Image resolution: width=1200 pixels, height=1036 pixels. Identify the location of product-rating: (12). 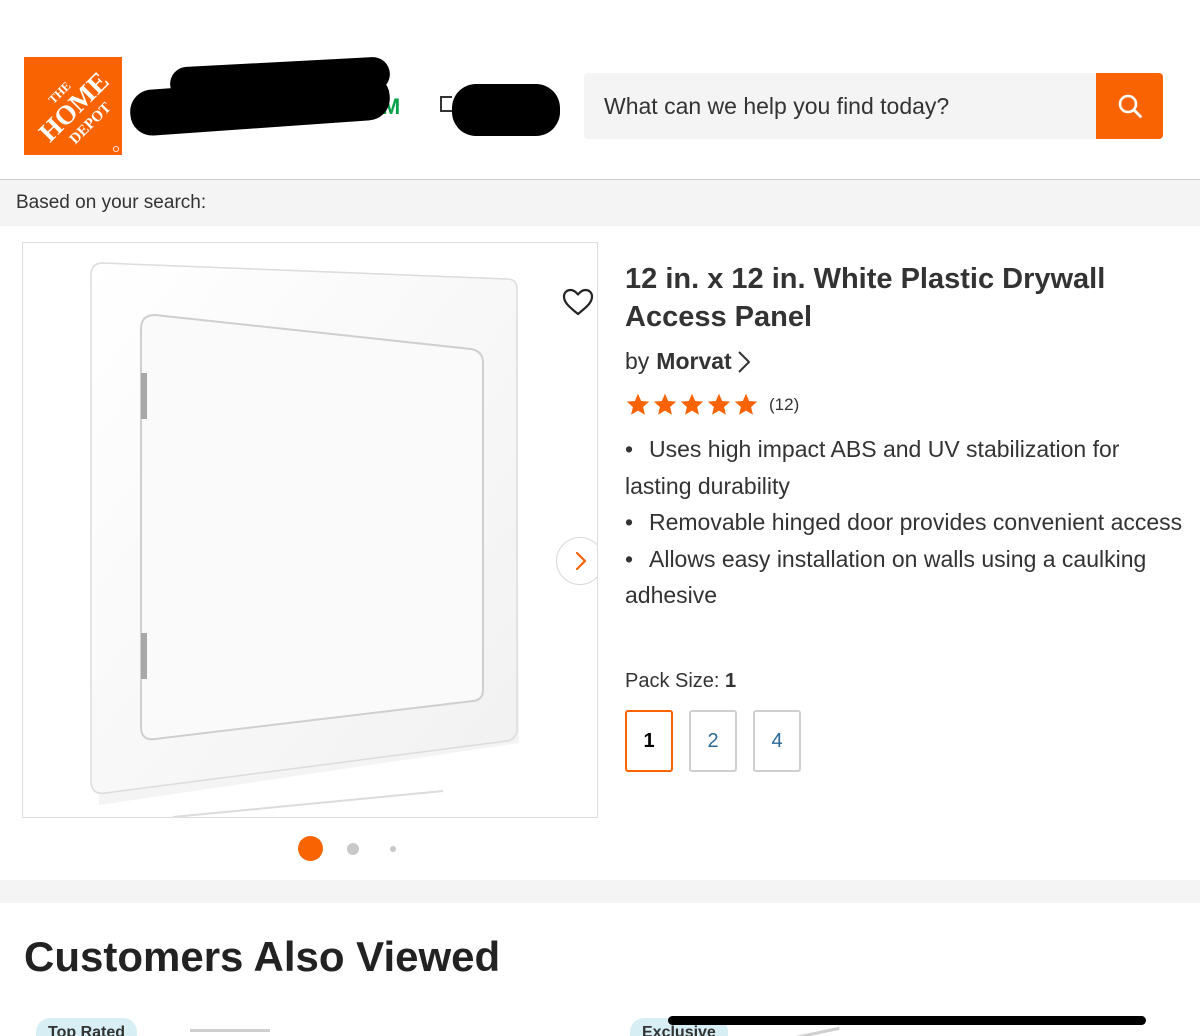
(712, 405).